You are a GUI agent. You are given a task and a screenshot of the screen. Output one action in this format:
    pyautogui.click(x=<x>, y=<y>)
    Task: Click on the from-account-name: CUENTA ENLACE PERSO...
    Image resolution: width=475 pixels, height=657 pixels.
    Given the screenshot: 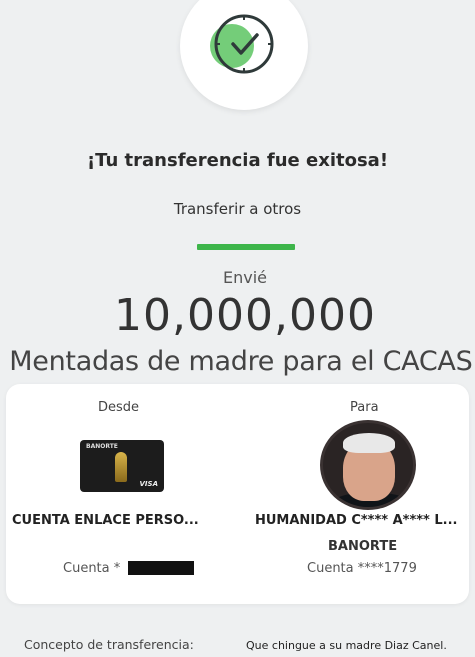 What is the action you would take?
    pyautogui.click(x=105, y=520)
    